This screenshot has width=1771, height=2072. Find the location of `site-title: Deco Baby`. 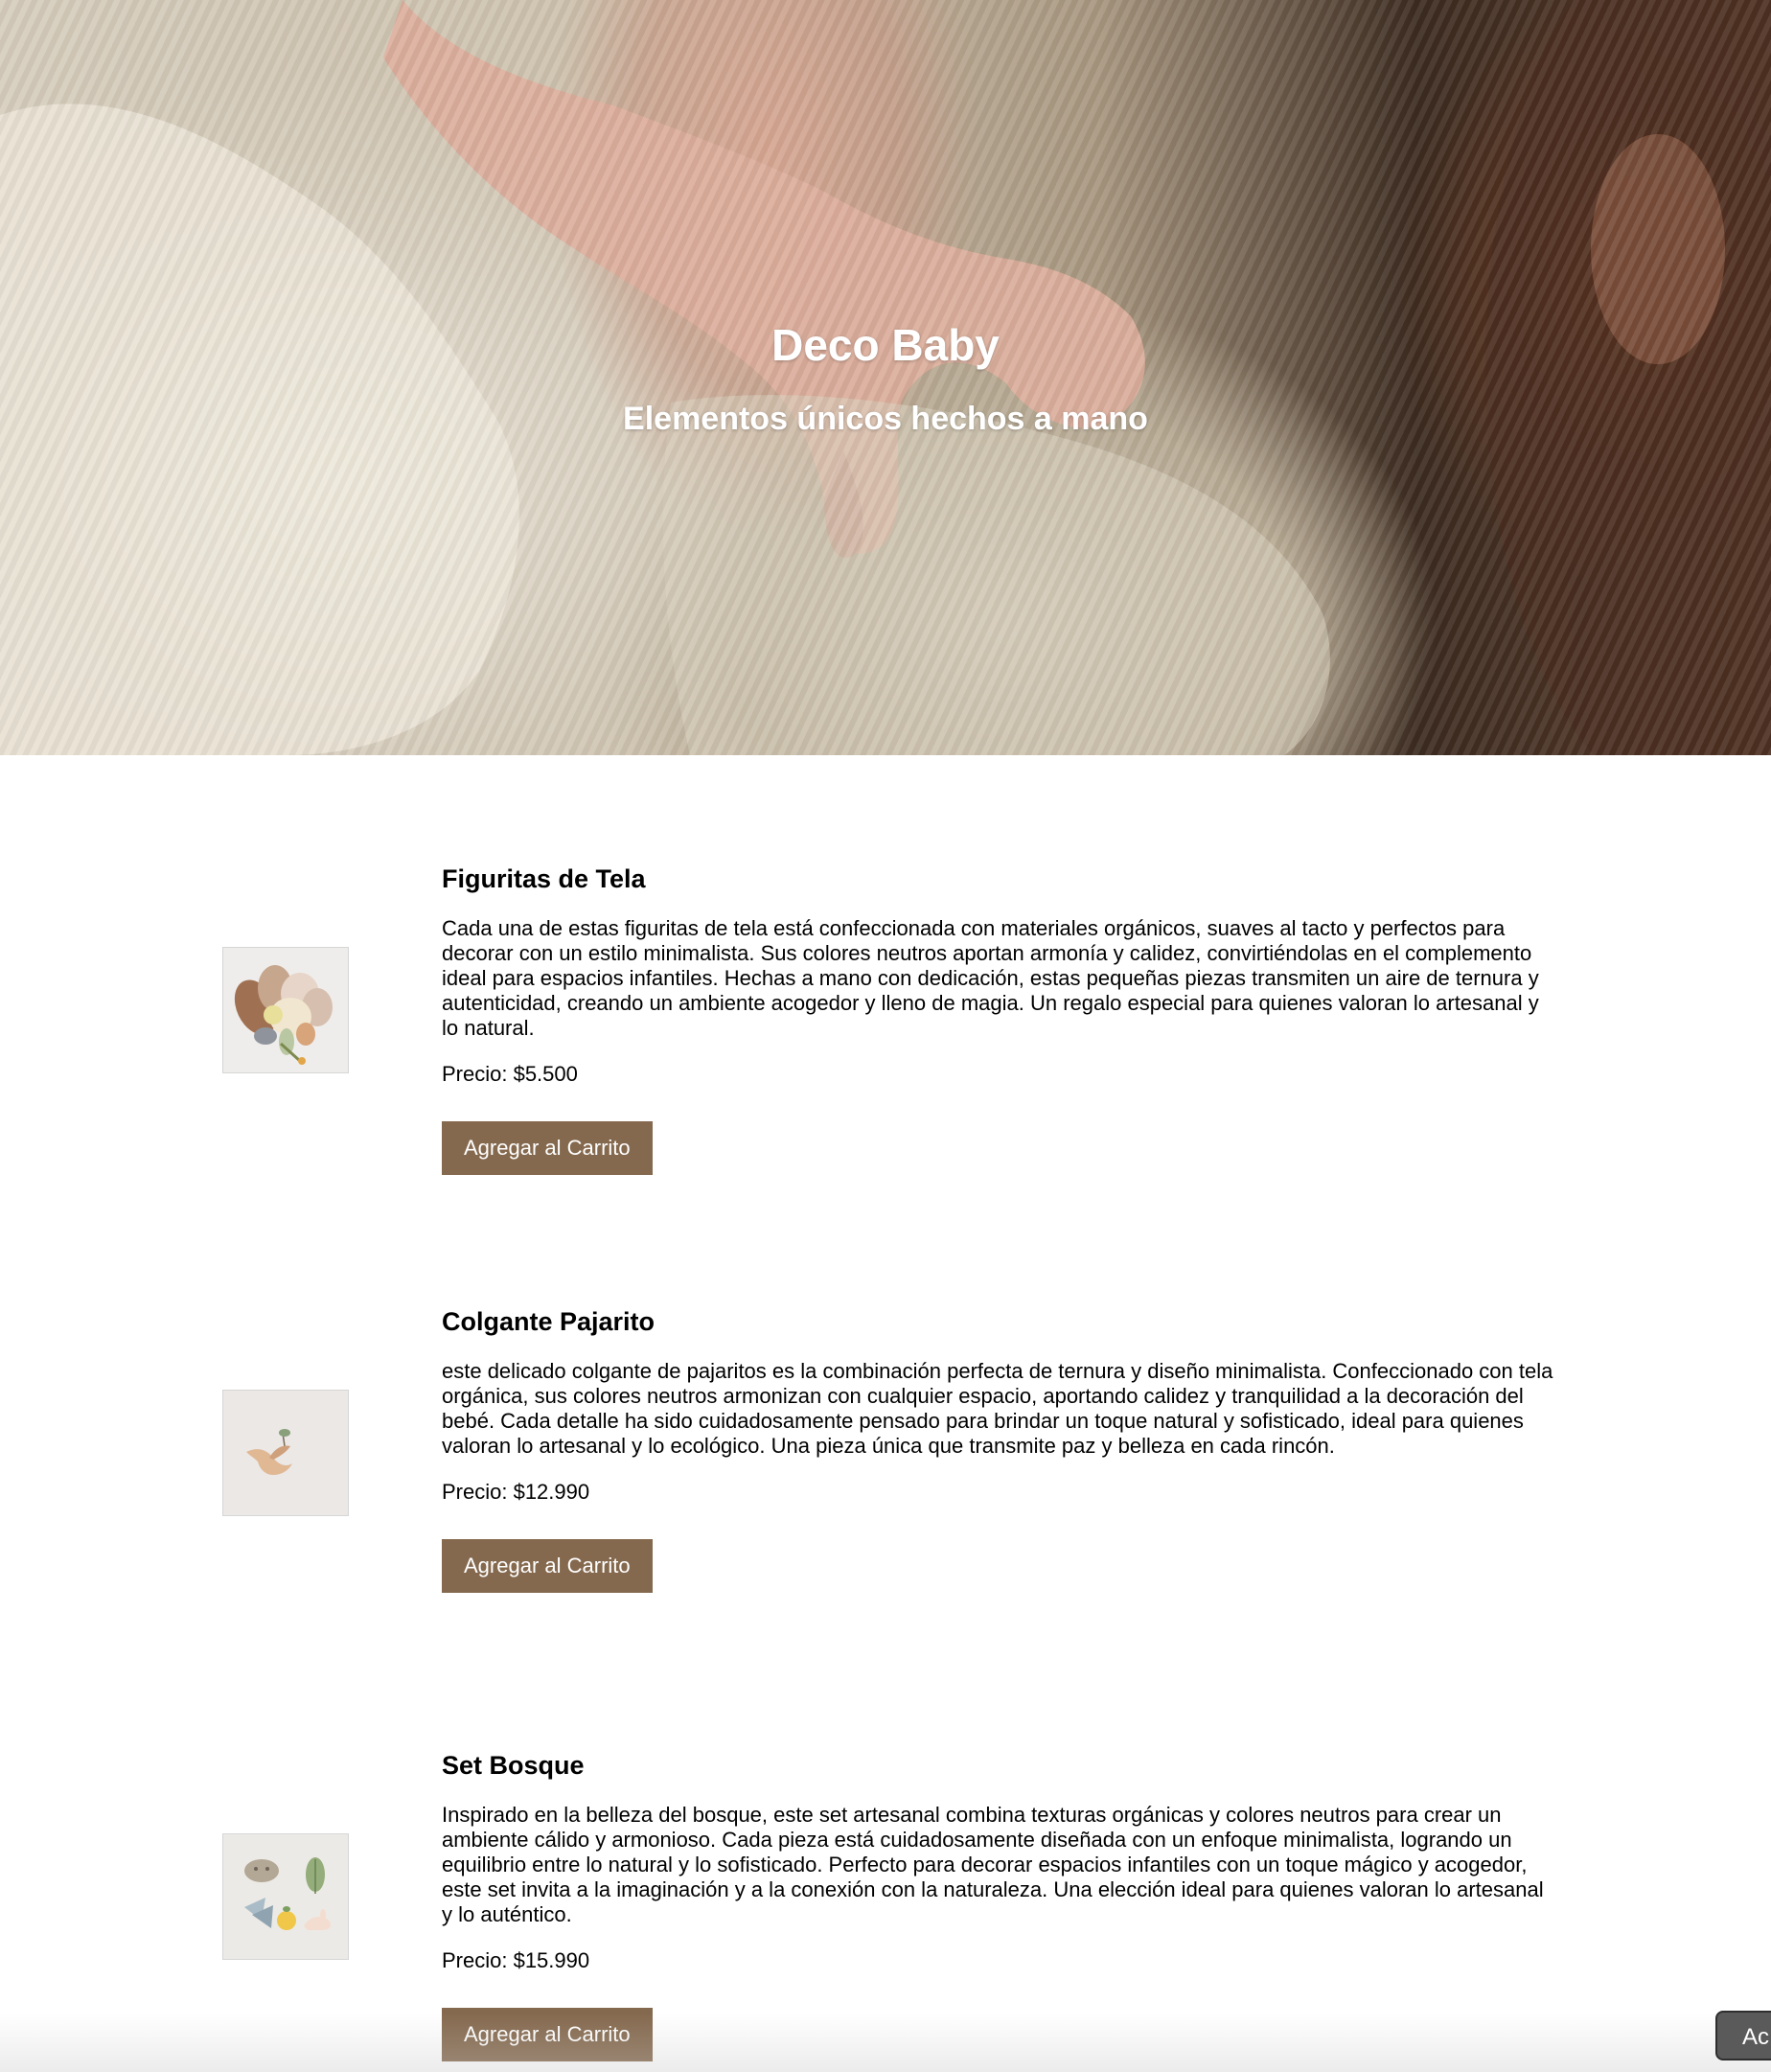

site-title: Deco Baby is located at coordinates (885, 345).